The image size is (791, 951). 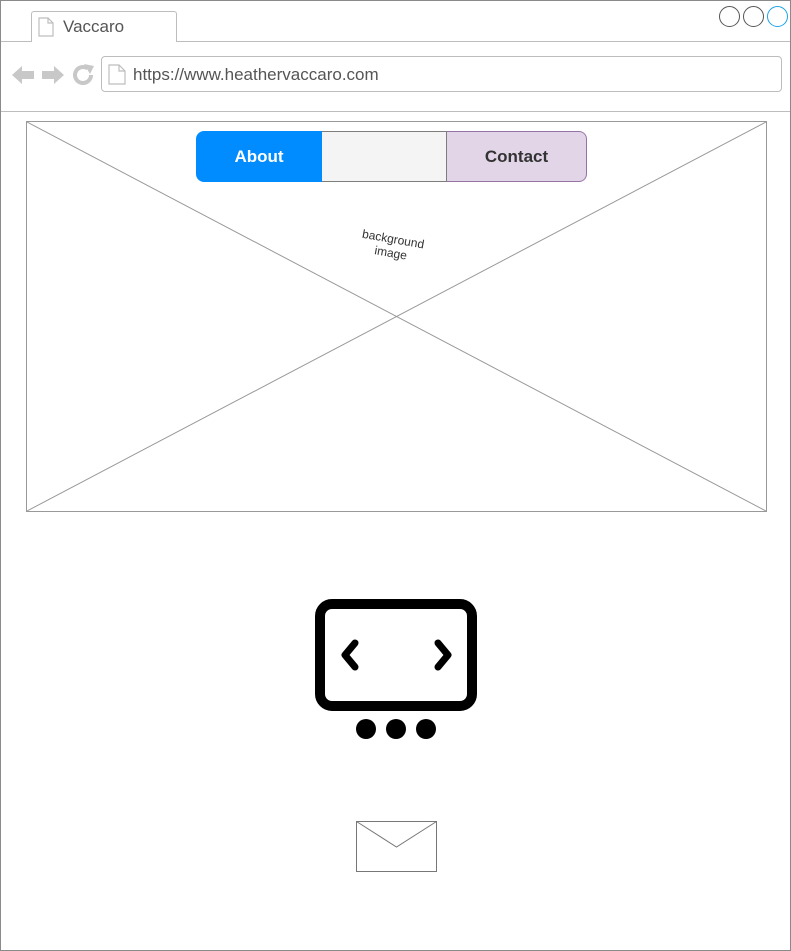 I want to click on reload-icon, so click(x=83, y=75).